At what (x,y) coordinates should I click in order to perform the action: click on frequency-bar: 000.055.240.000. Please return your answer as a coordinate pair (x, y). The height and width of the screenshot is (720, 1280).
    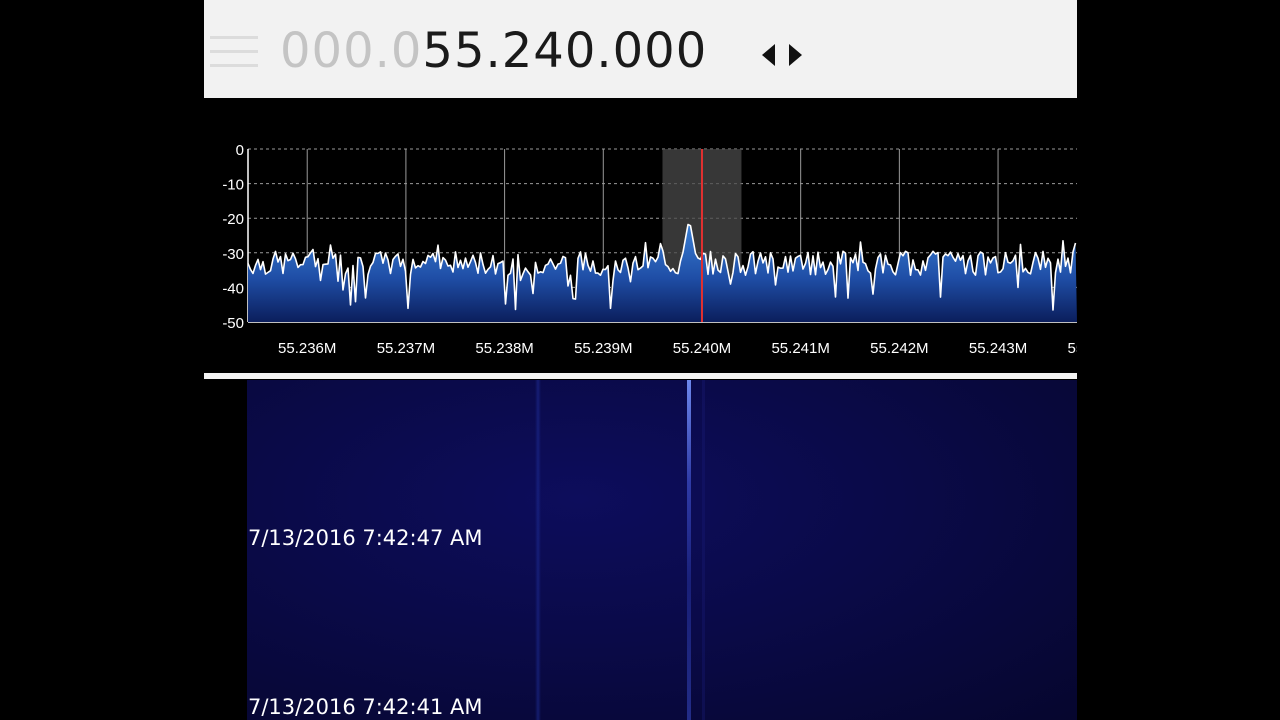
    Looking at the image, I should click on (640, 49).